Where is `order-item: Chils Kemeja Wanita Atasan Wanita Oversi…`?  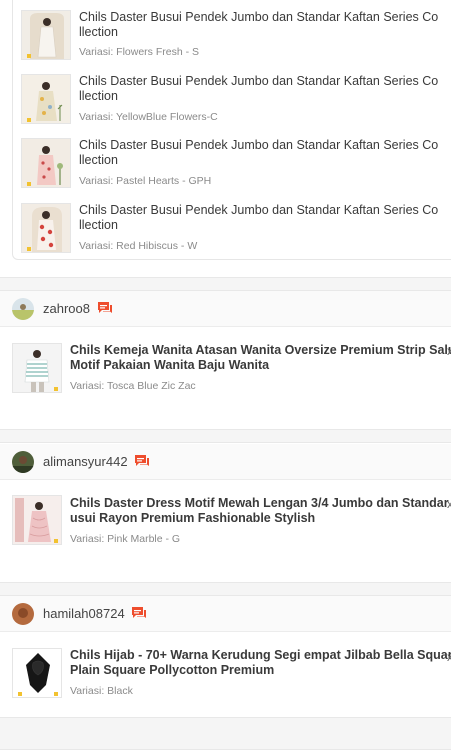
order-item: Chils Kemeja Wanita Atasan Wanita Oversi… is located at coordinates (225, 377).